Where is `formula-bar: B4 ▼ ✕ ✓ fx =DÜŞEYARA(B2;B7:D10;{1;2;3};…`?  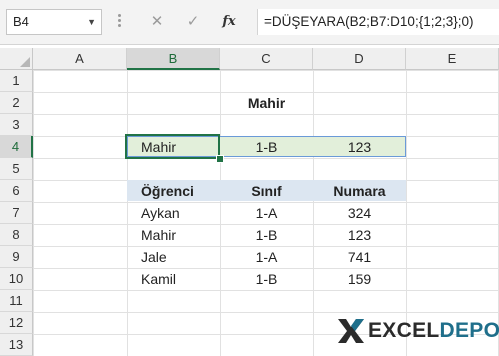 formula-bar: B4 ▼ ✕ ✓ fx =DÜŞEYARA(B2;B7:D10;{1;2;3};… is located at coordinates (249, 22).